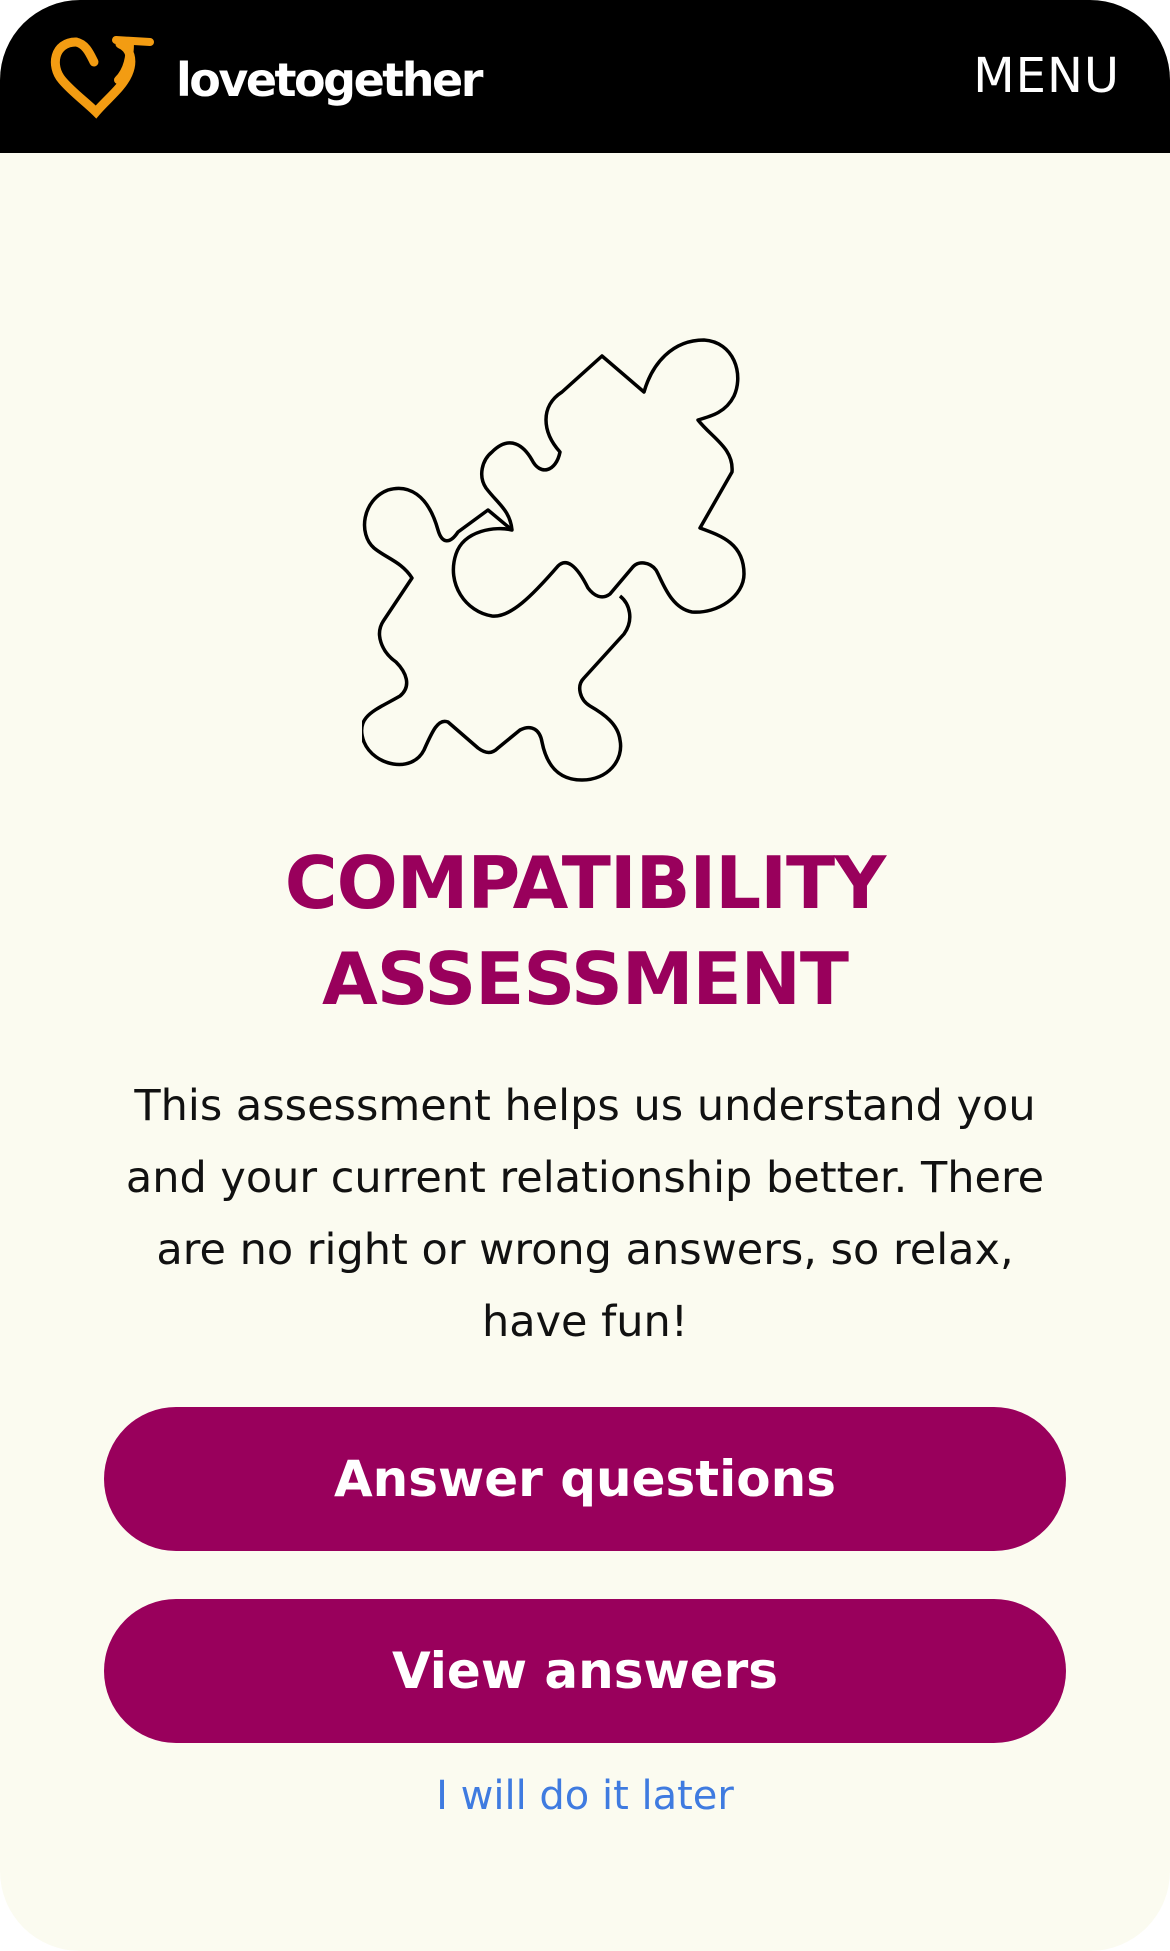 Image resolution: width=1170 pixels, height=1951 pixels. What do you see at coordinates (585, 883) in the screenshot?
I see `title-line-1: COMPATIBILITY` at bounding box center [585, 883].